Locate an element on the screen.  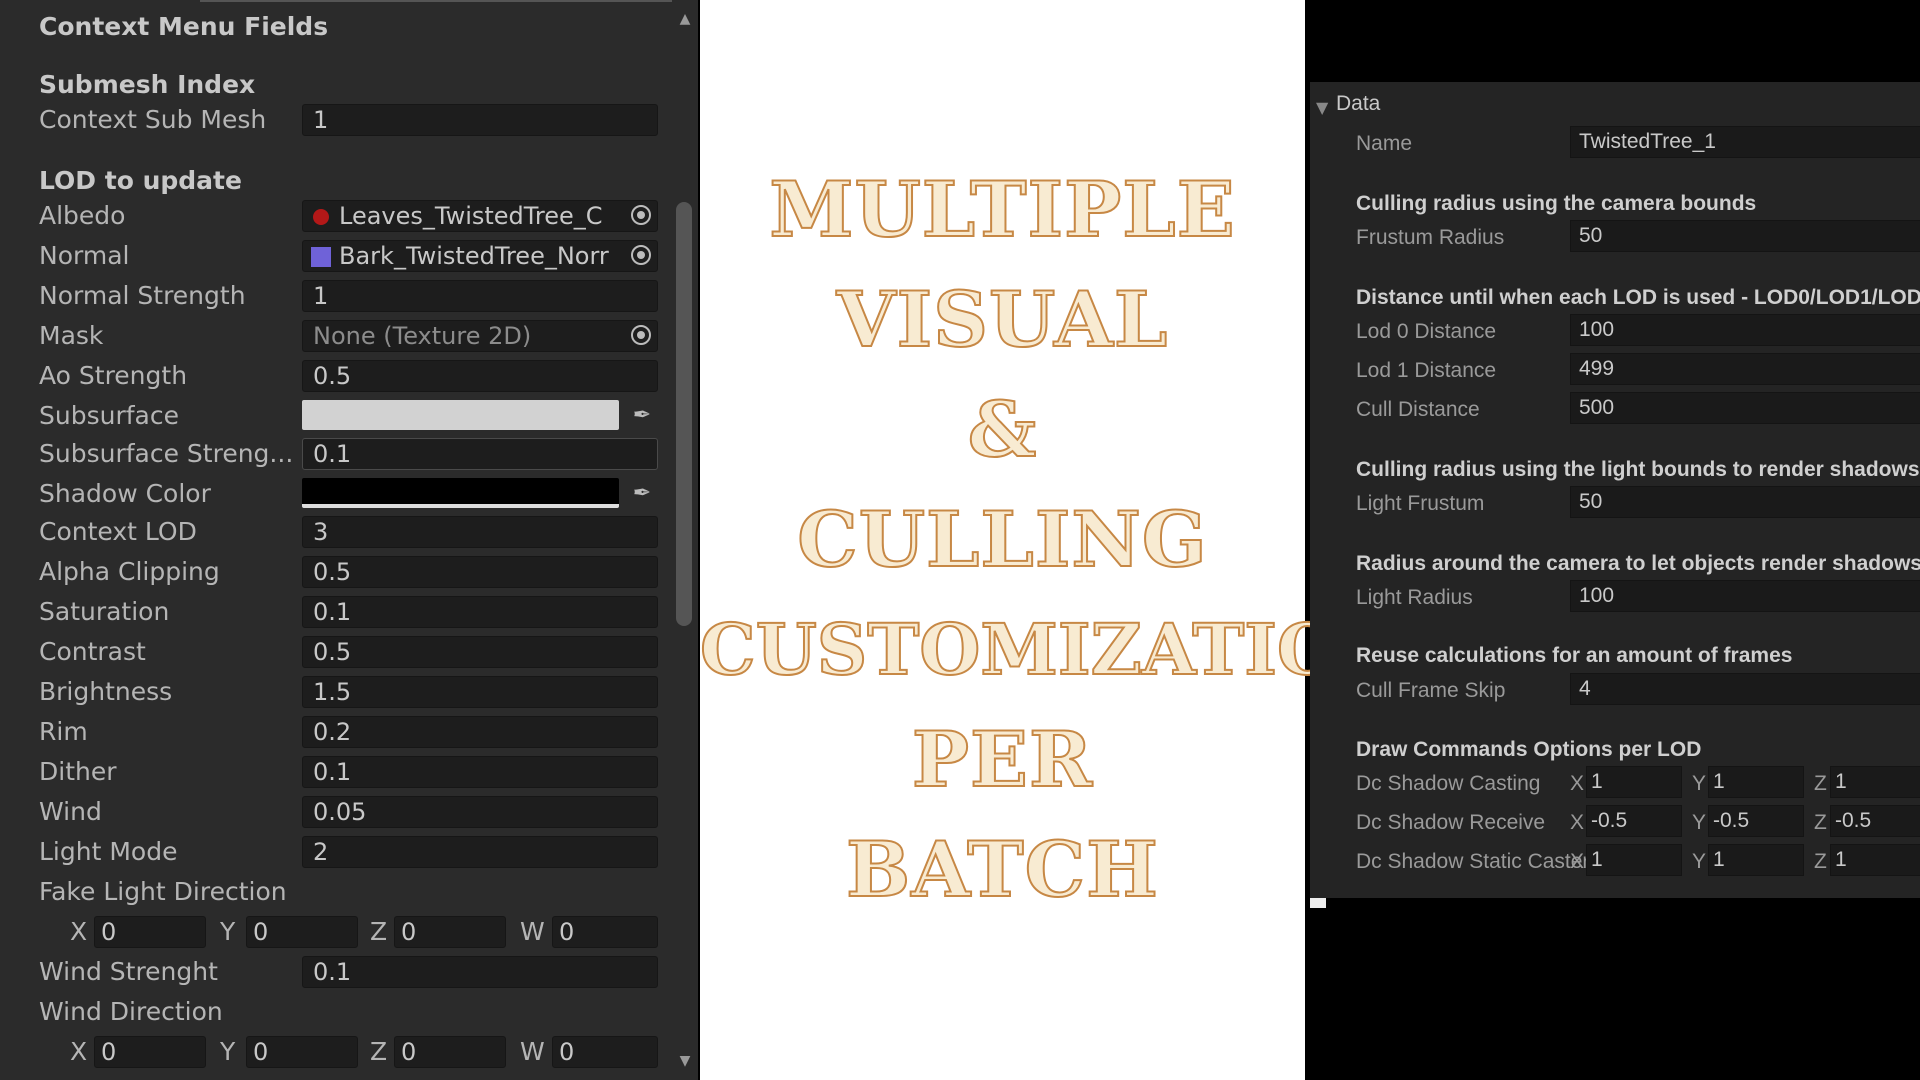
dc-shadow-static-caster-z-field: 1 is located at coordinates (1875, 860).